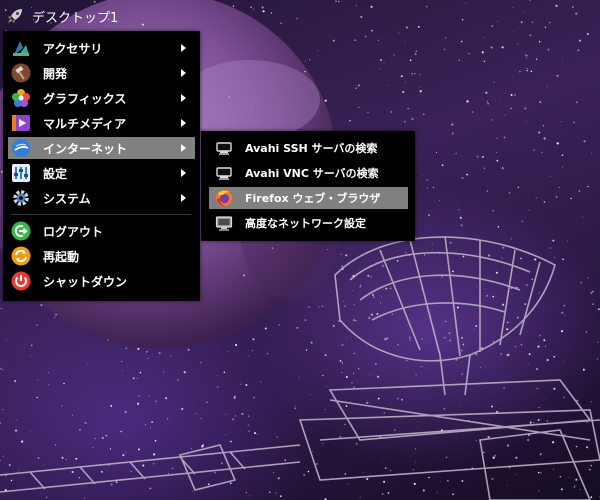 This screenshot has height=500, width=600. I want to click on menu-item-label: アクセサリ, so click(73, 48).